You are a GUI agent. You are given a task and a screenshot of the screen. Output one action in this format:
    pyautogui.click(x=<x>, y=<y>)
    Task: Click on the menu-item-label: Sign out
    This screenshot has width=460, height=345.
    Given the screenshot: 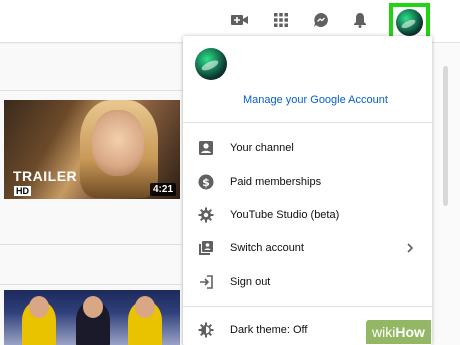 What is the action you would take?
    pyautogui.click(x=250, y=282)
    